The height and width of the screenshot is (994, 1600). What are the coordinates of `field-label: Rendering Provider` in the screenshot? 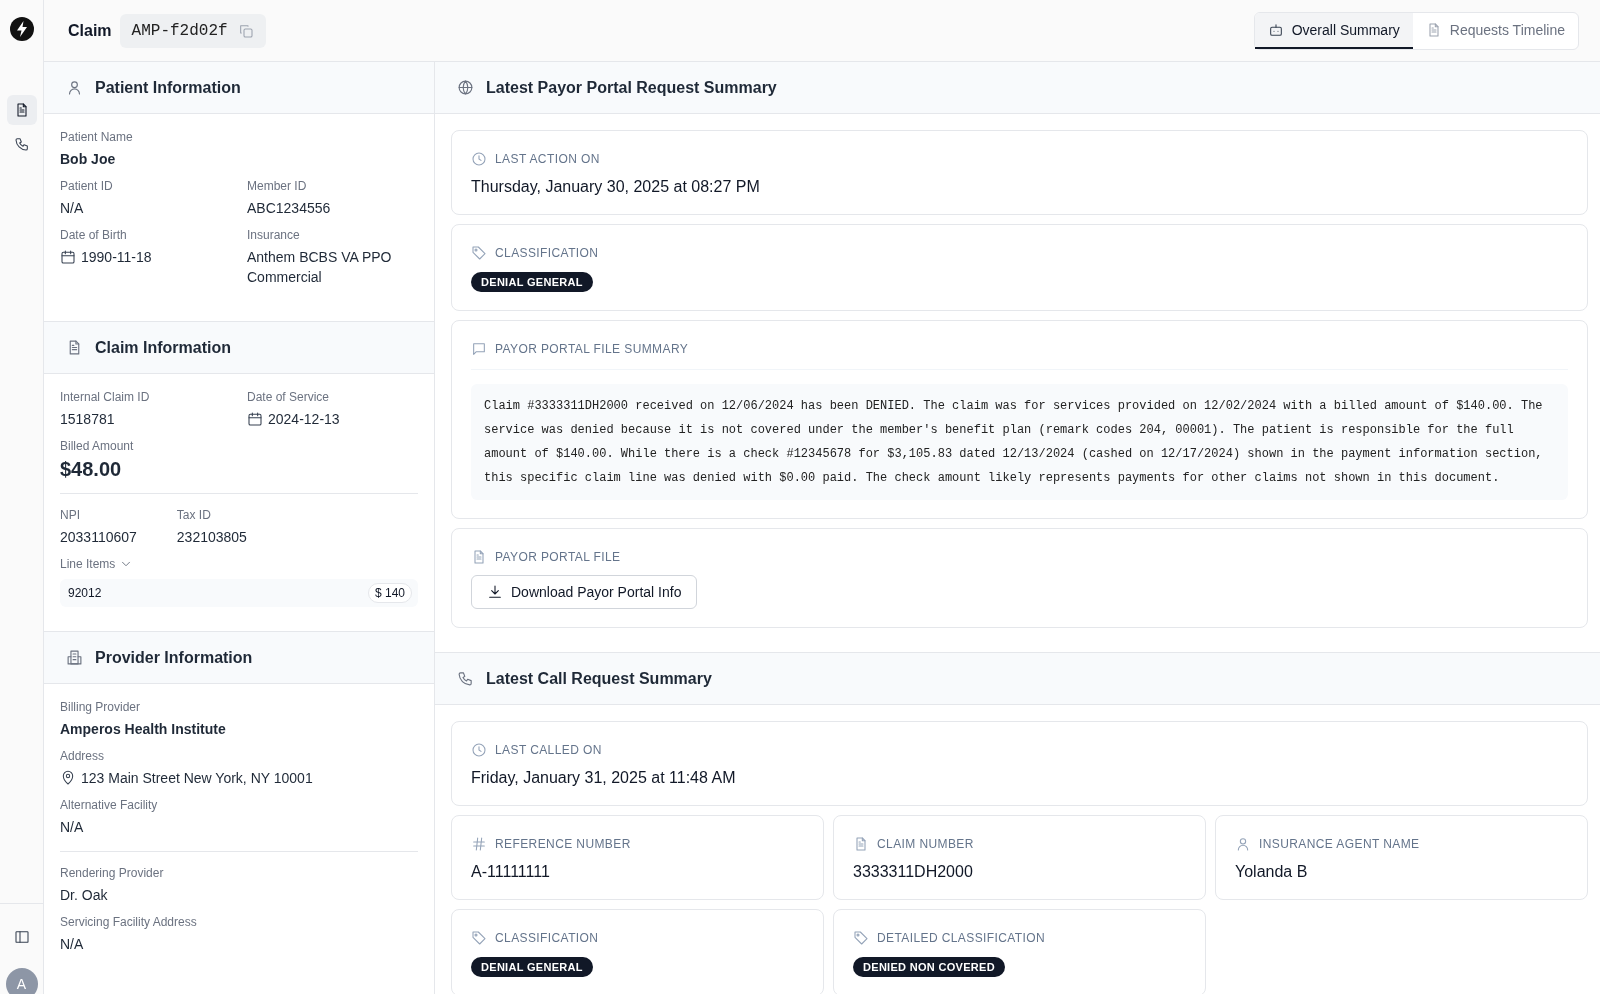 It's located at (112, 873).